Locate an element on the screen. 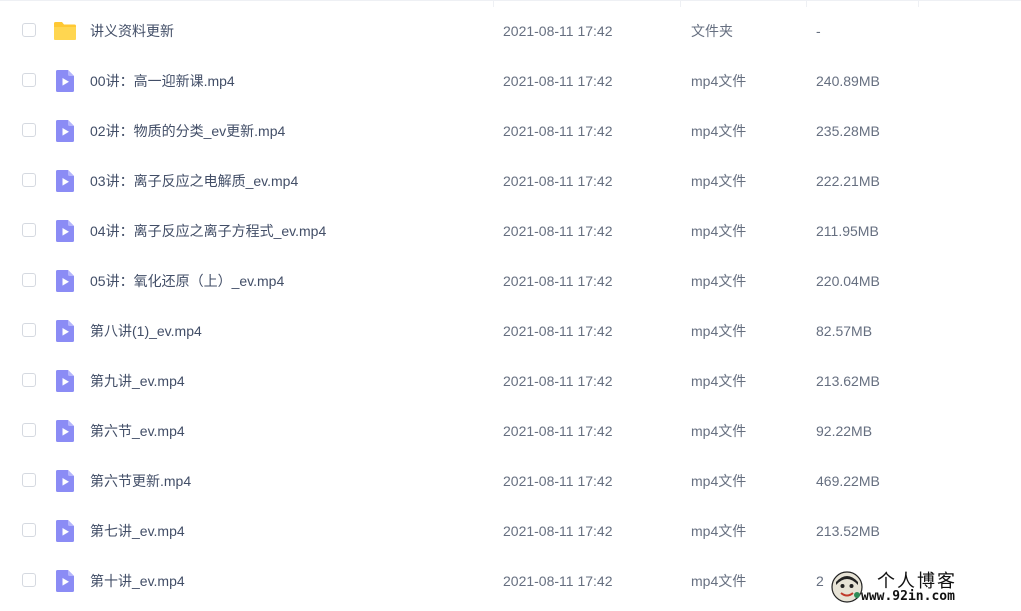  file-name: 第十讲_ev.mp4 is located at coordinates (137, 581).